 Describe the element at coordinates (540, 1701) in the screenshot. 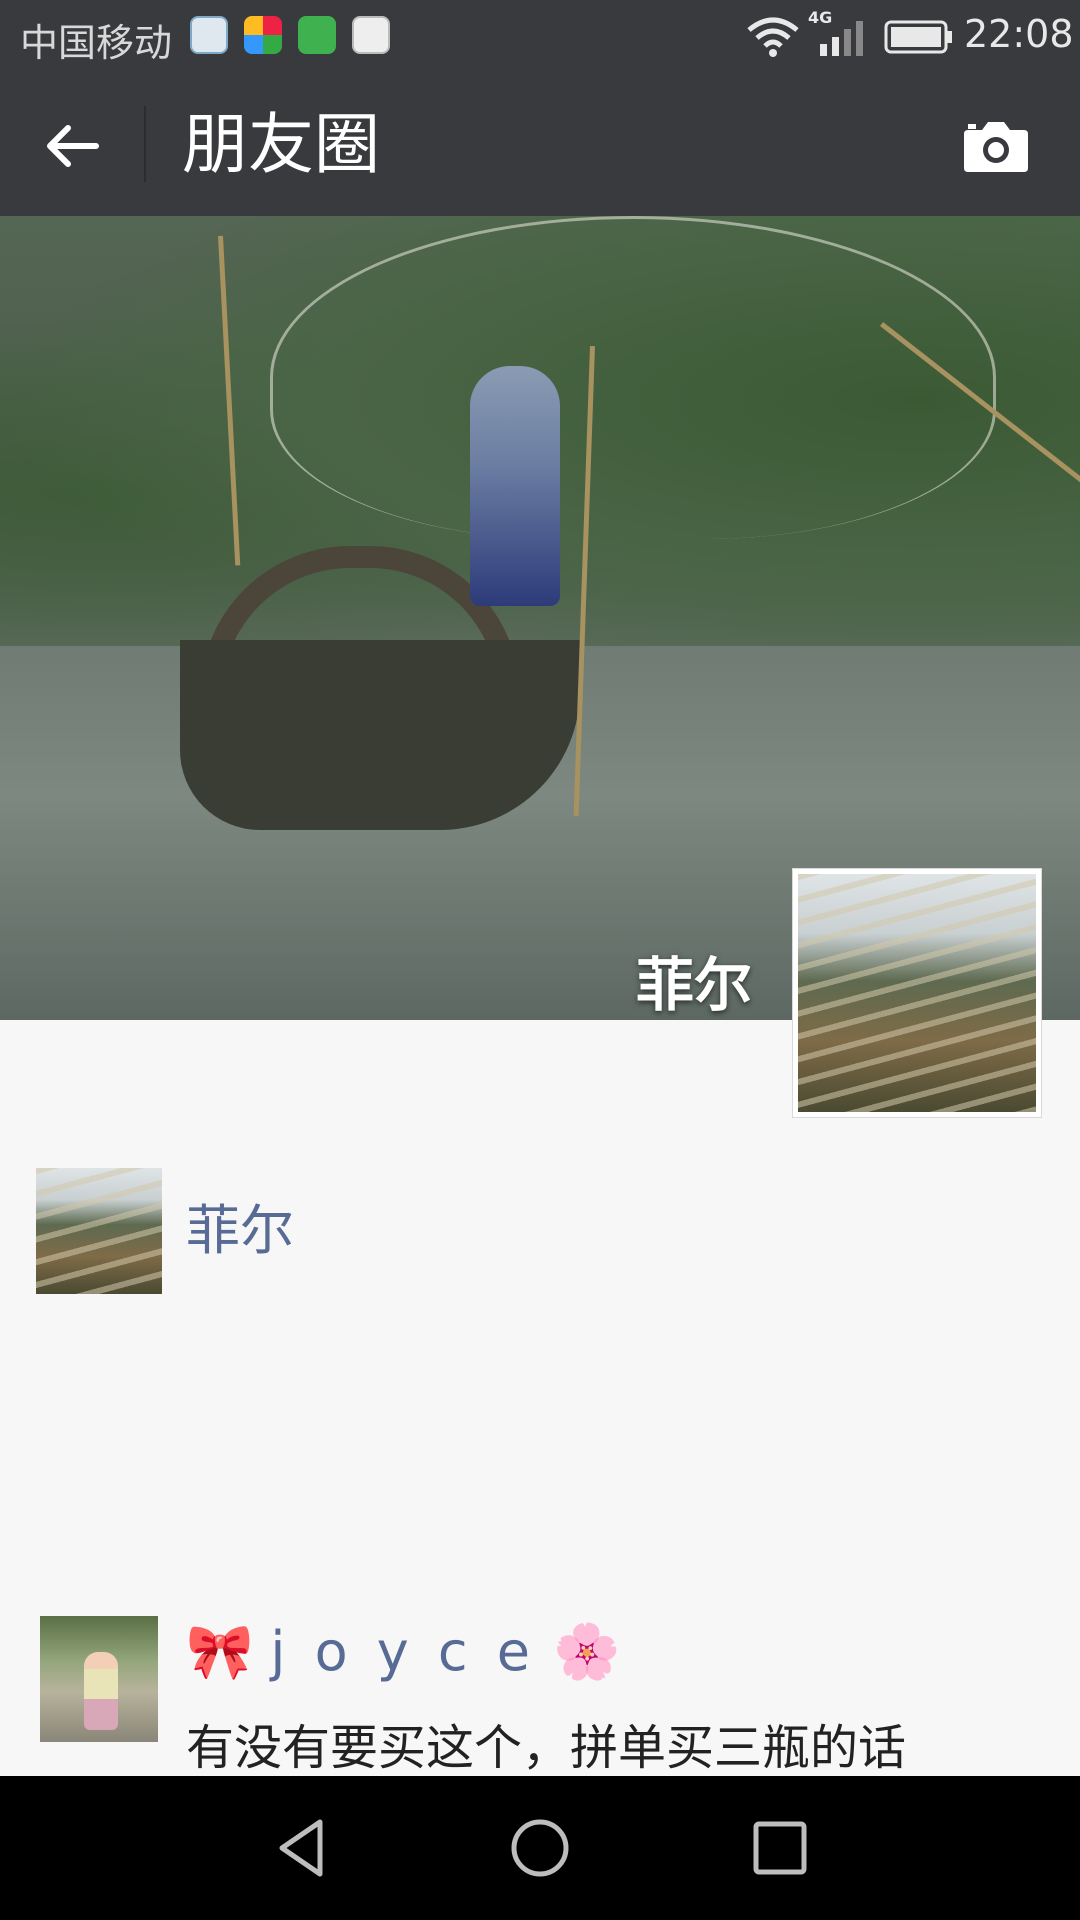

I see `feed-item: 🎀 j o y c e 🌸 有没有要买这个，拼单买三瓶的话` at that location.